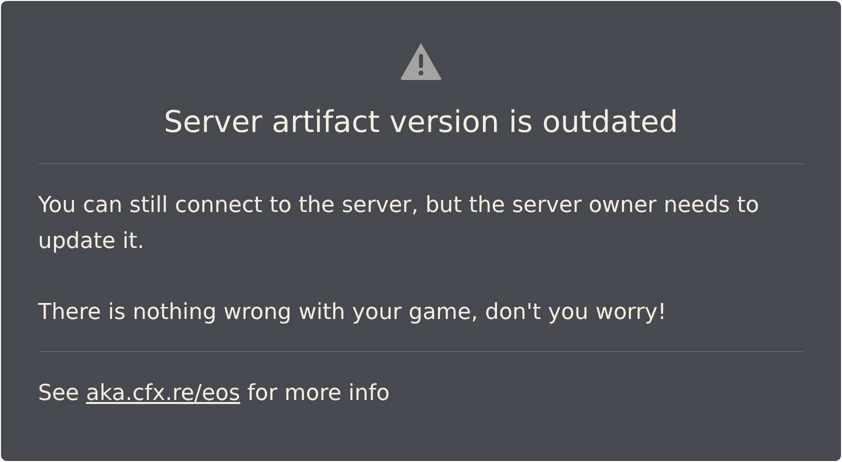 This screenshot has width=842, height=462. I want to click on message-text: You can still connect to the server, but the server owner needs to update it., so click(399, 224).